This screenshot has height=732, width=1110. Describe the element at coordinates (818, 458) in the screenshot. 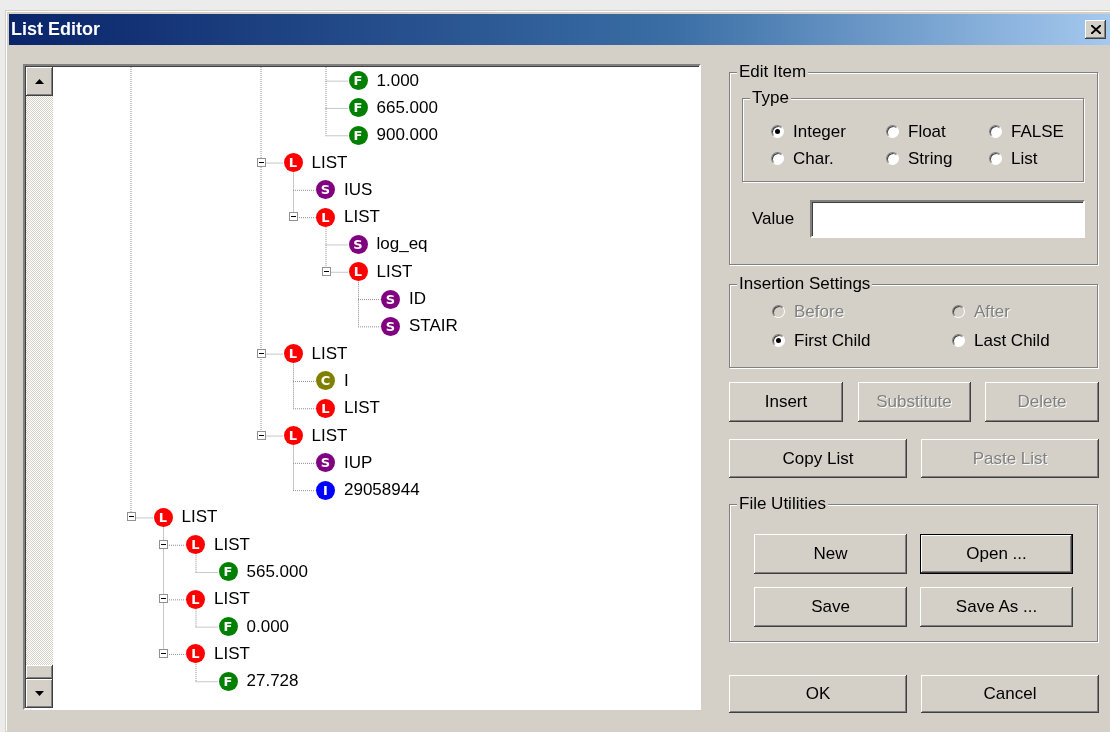

I see `action-button: Copy List` at that location.